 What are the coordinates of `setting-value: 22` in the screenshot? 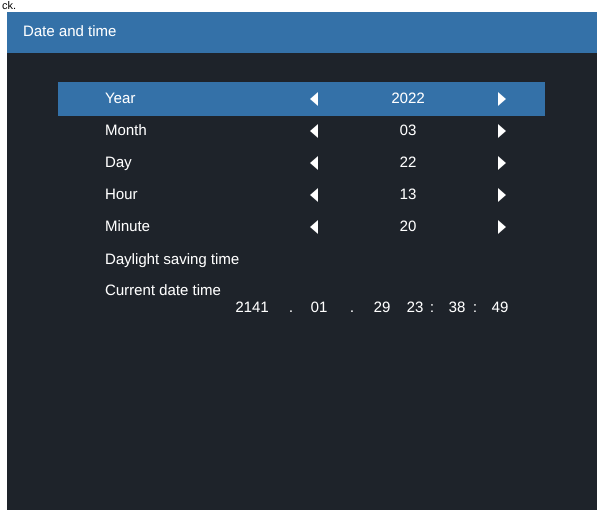 It's located at (408, 162).